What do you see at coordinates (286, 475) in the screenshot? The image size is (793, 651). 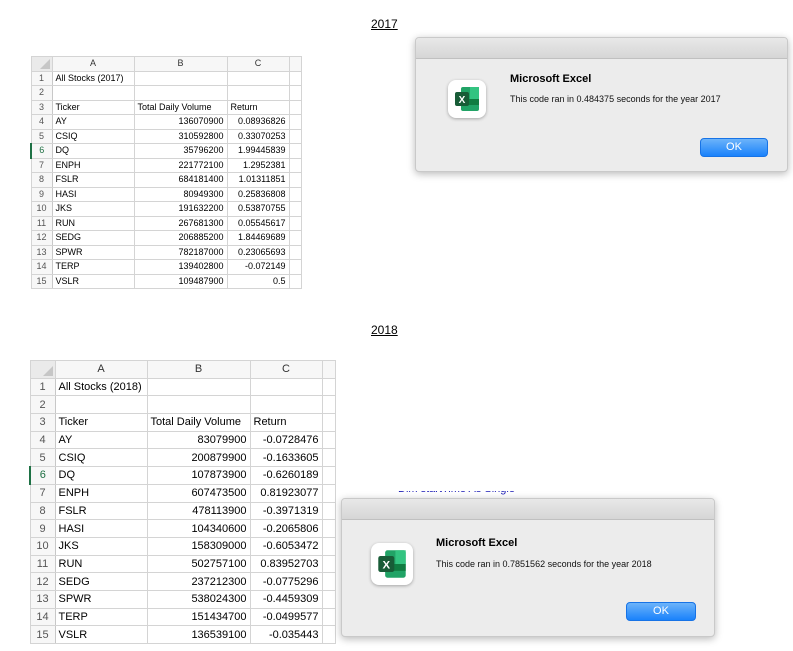 I see `cell-c: -0.6260189` at bounding box center [286, 475].